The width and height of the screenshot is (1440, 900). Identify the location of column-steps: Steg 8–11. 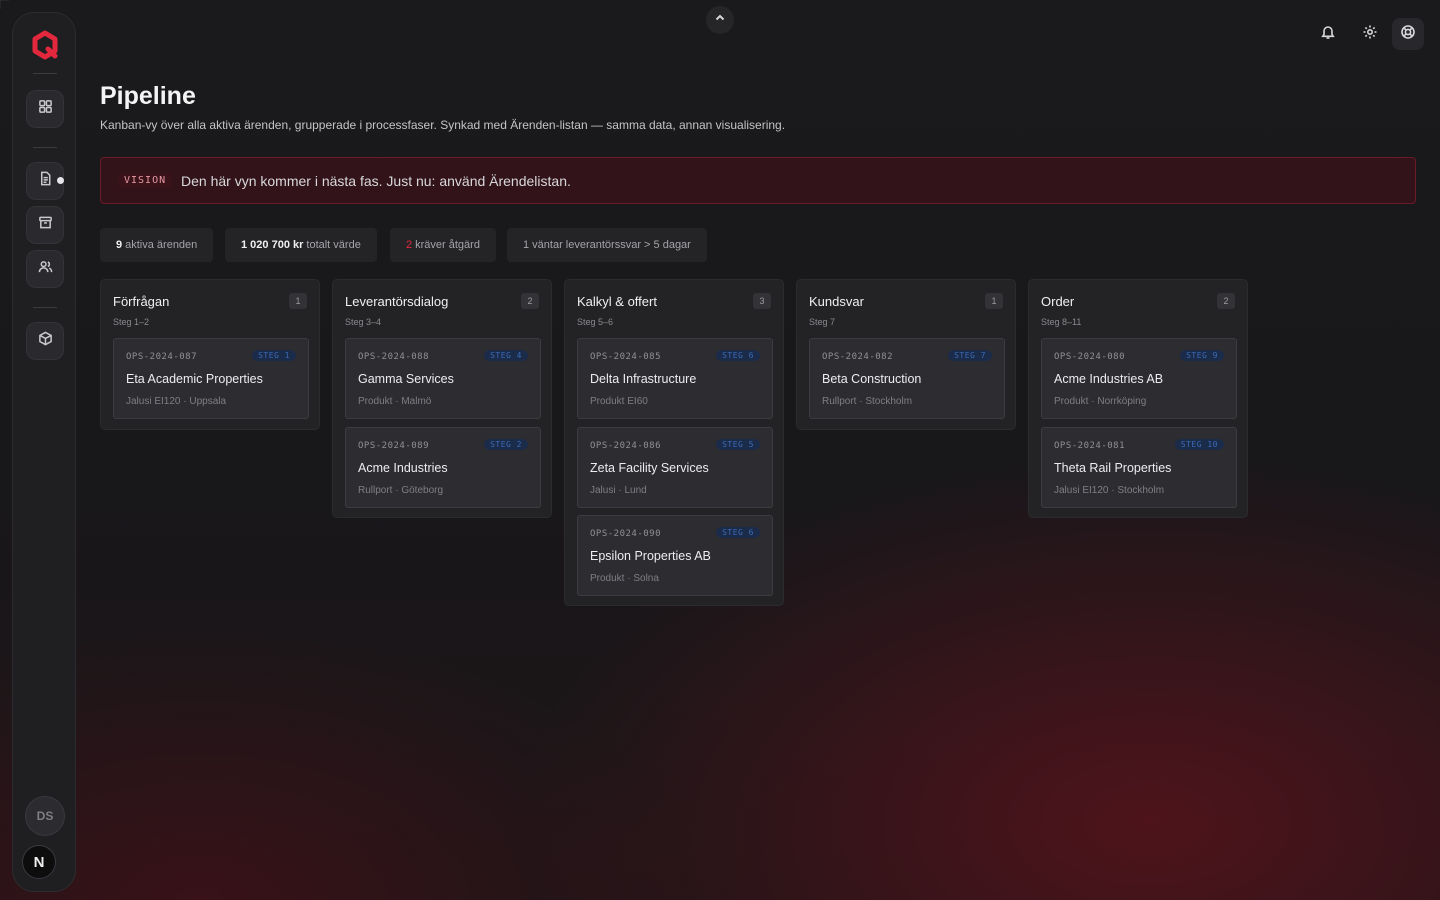
(1061, 322).